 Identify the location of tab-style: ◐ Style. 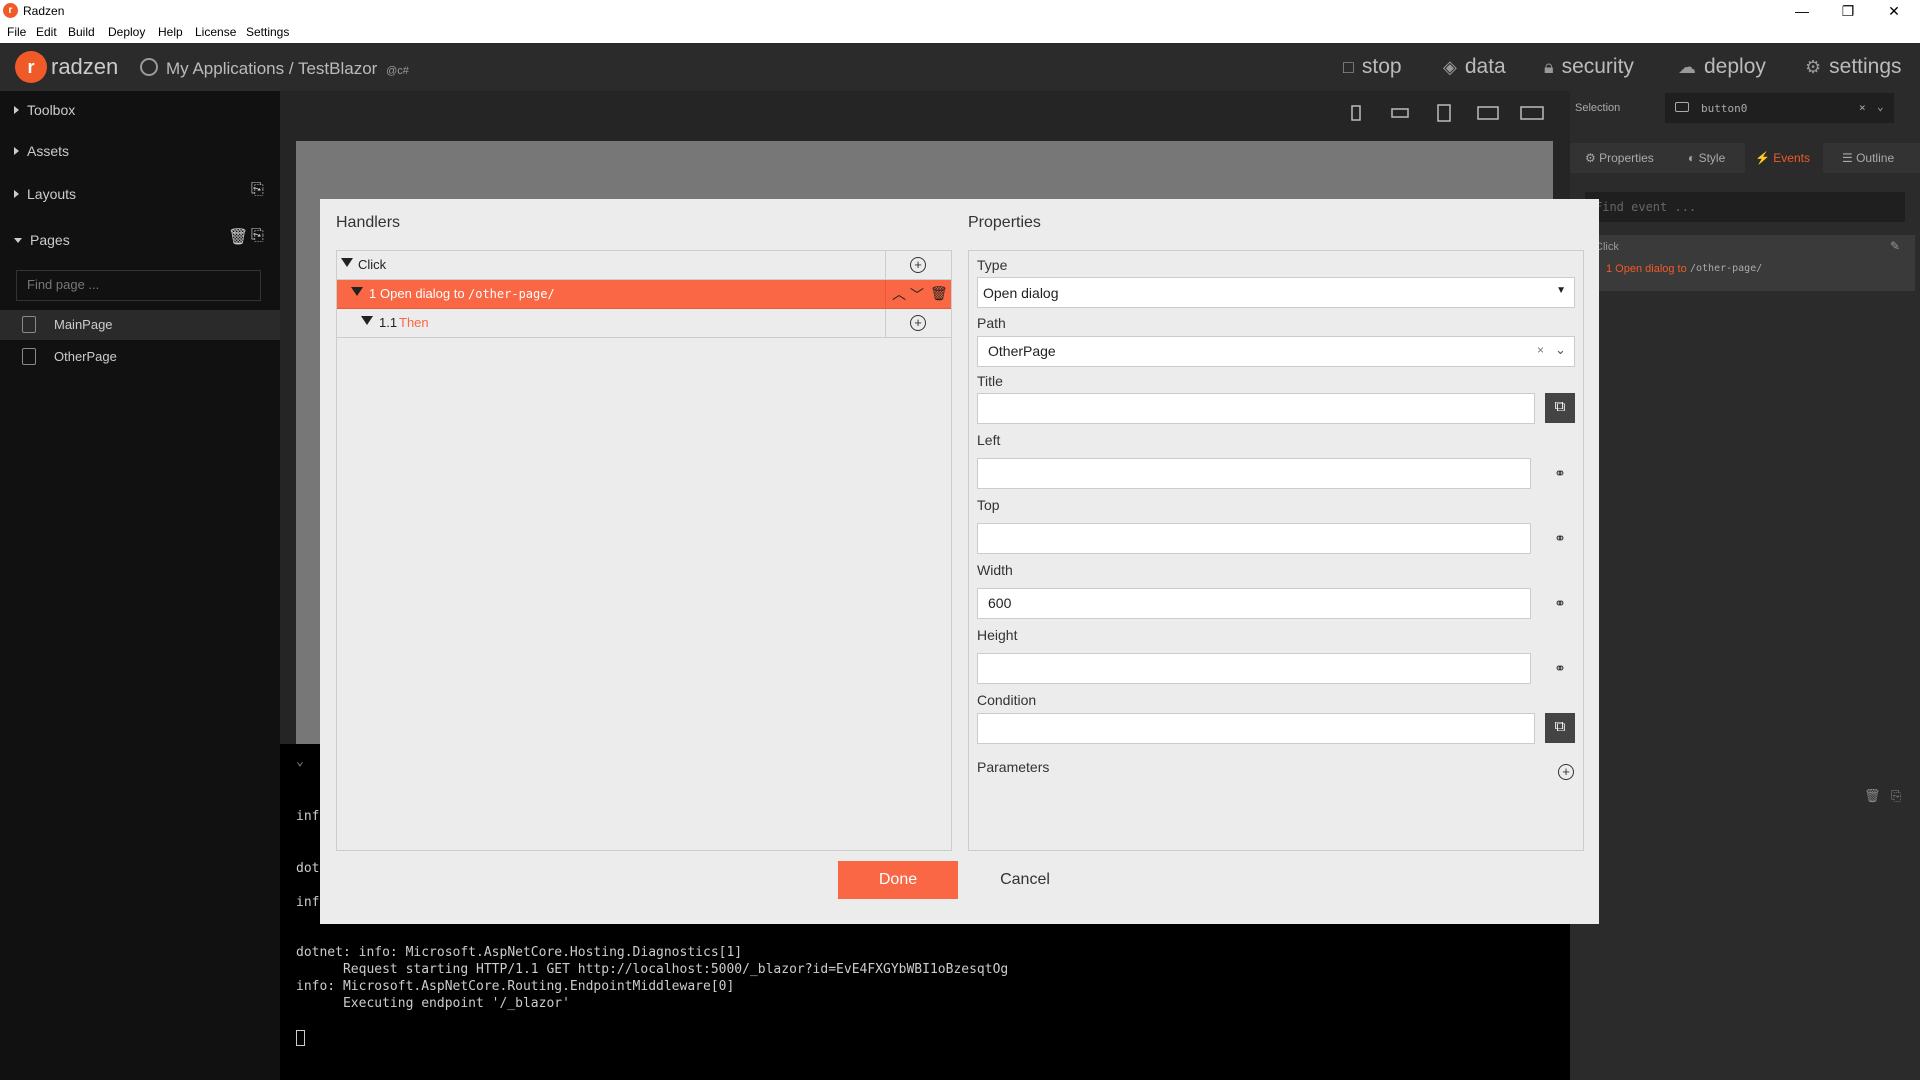
(1706, 158).